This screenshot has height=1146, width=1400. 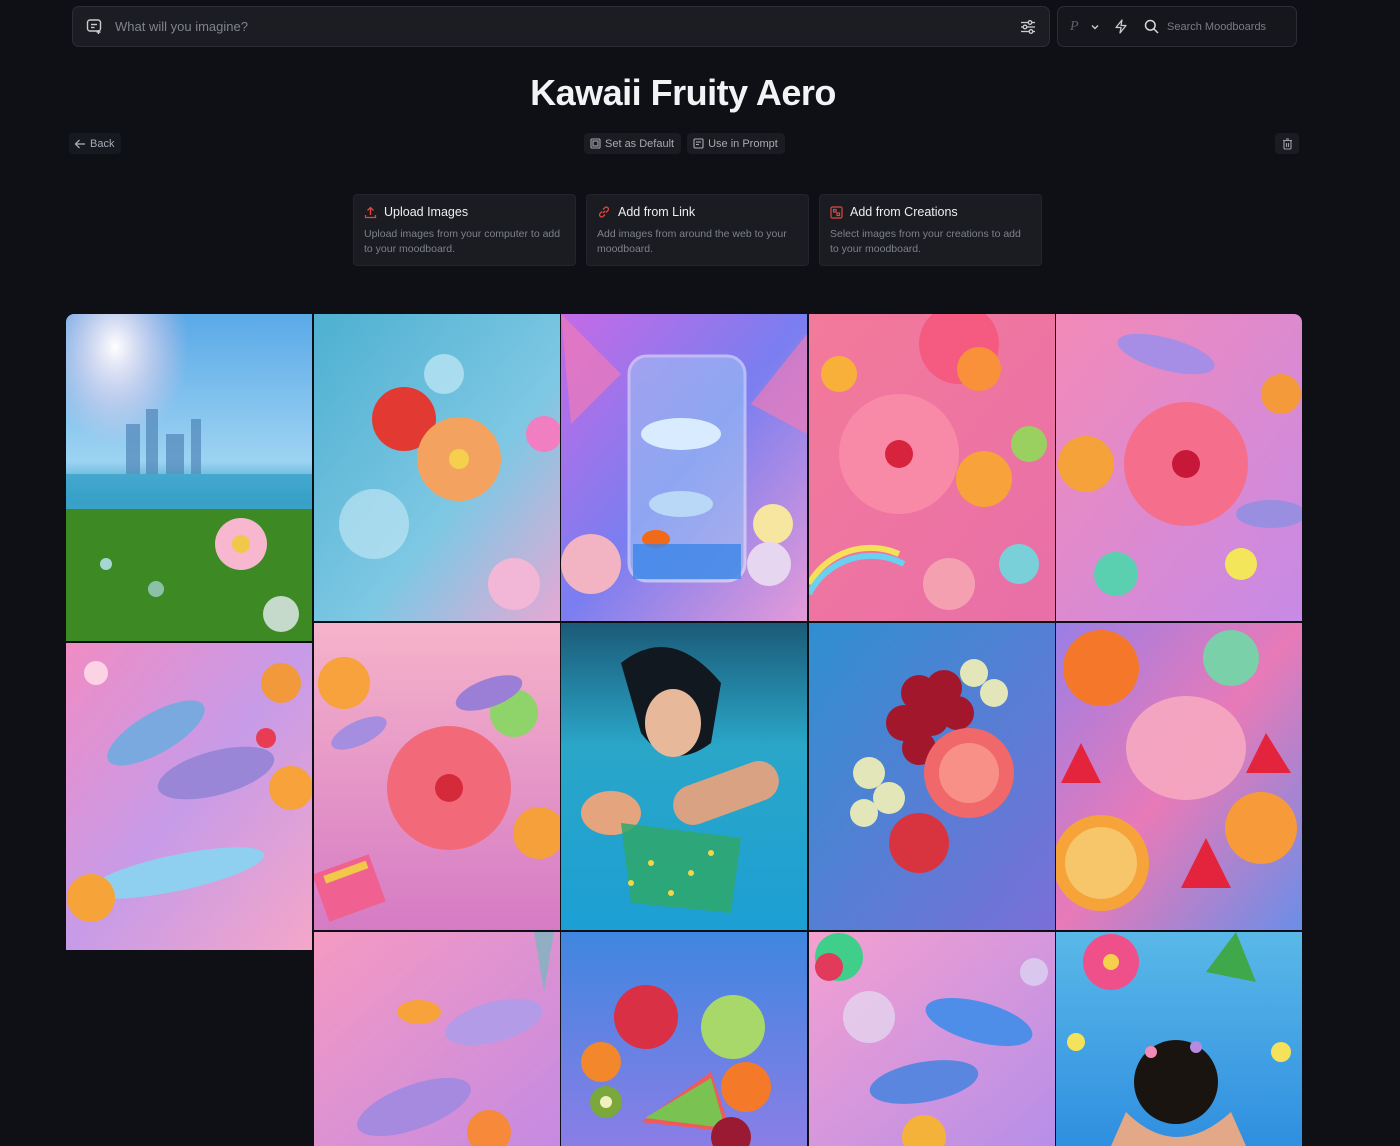 I want to click on creations-icon, so click(x=836, y=212).